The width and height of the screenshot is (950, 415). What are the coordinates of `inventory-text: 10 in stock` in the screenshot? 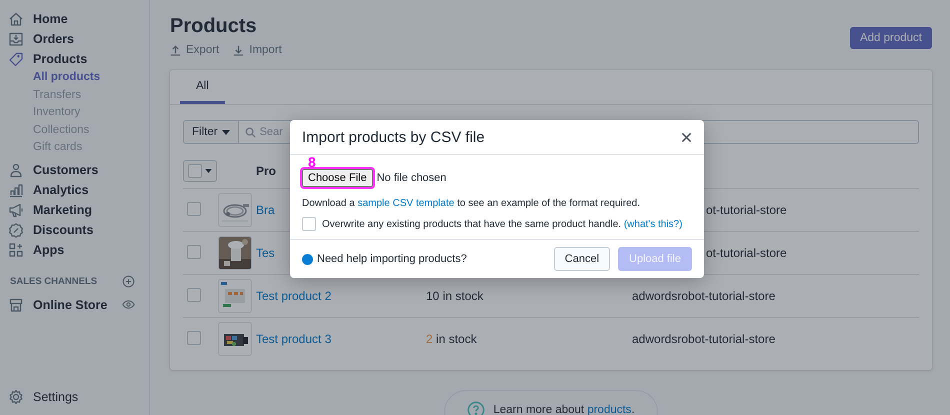 It's located at (455, 296).